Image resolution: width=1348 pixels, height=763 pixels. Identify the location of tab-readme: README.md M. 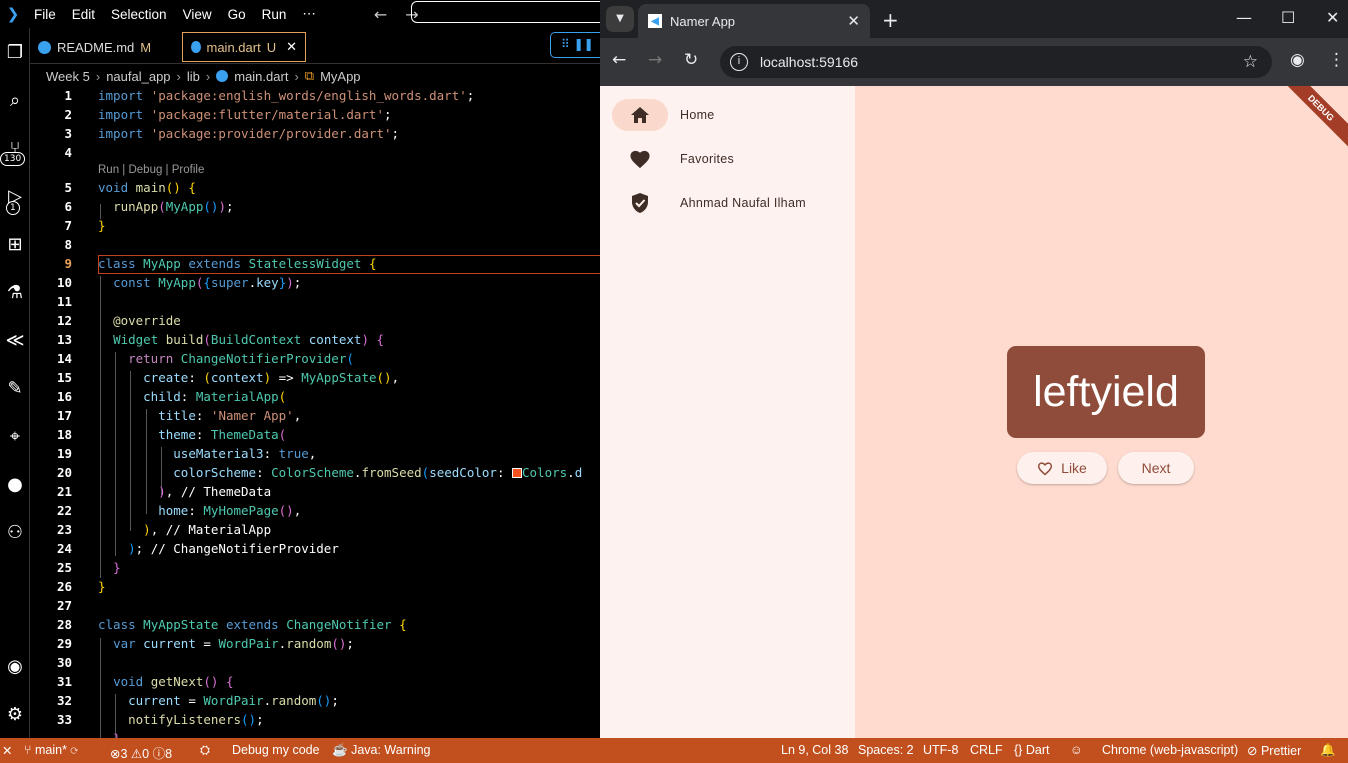
(105, 47).